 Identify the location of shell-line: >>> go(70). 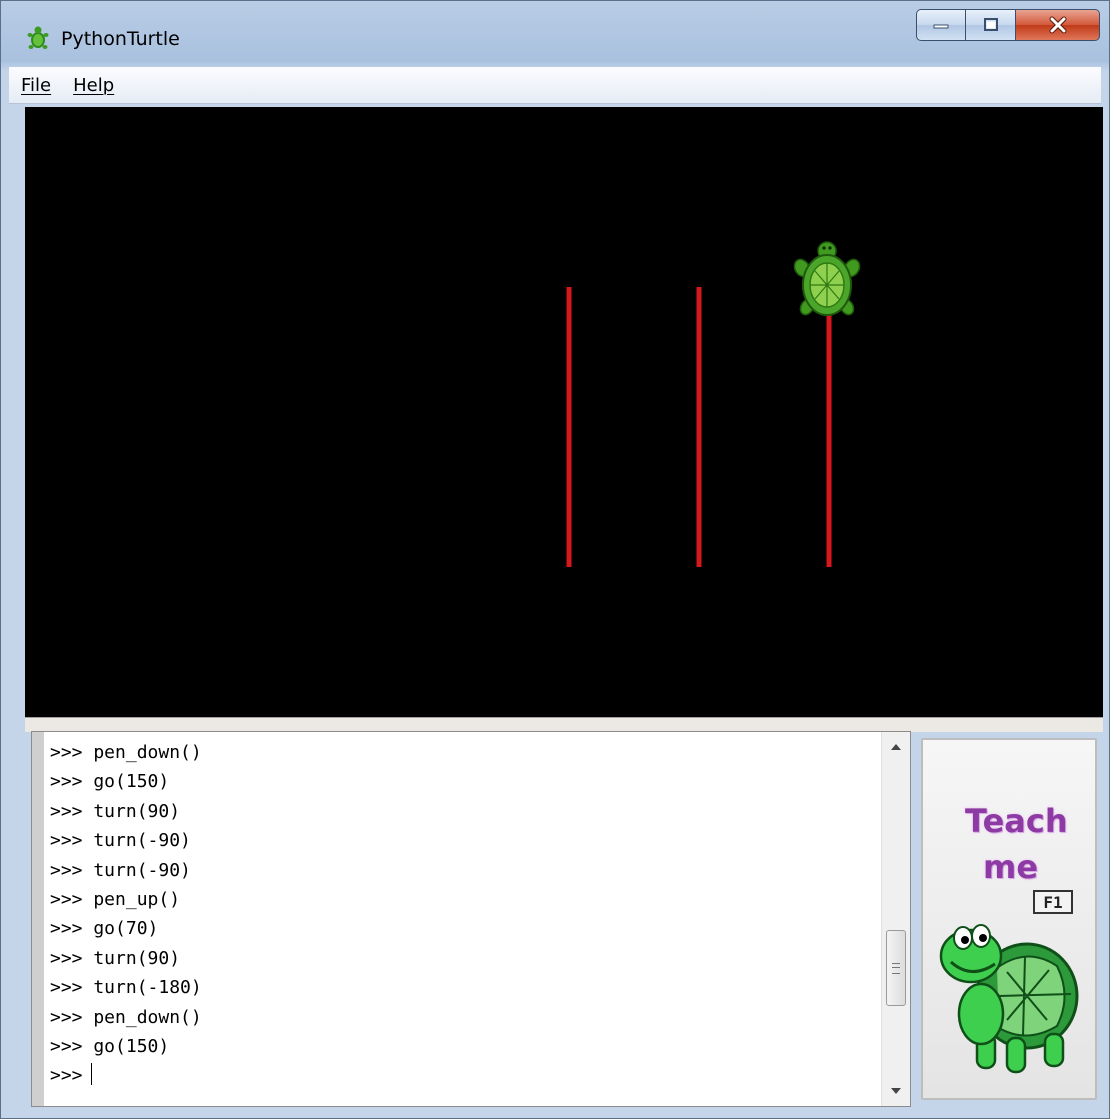
(104, 929).